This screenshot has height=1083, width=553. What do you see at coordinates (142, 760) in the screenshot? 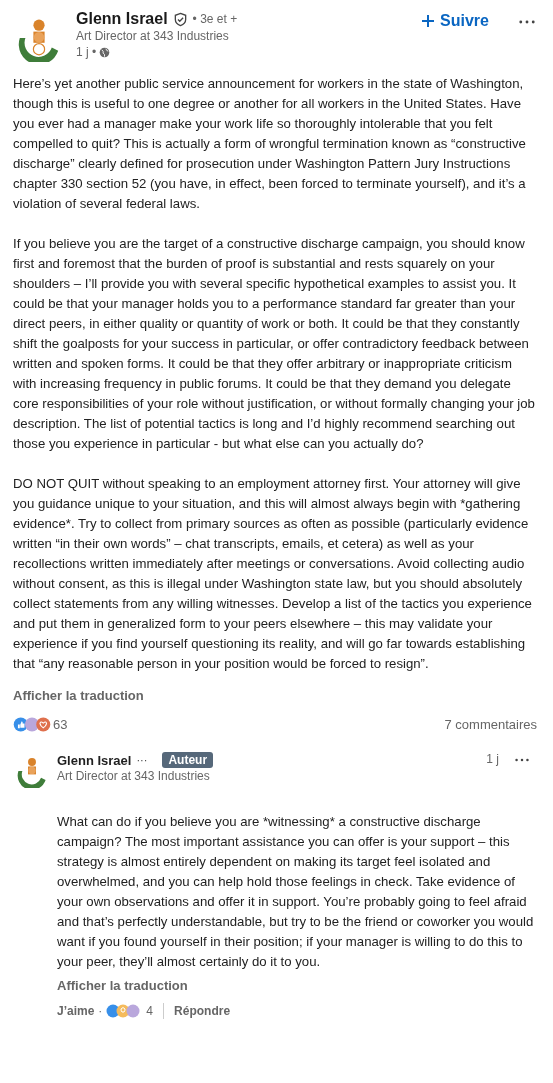
I see `name-ellipsis: ···` at bounding box center [142, 760].